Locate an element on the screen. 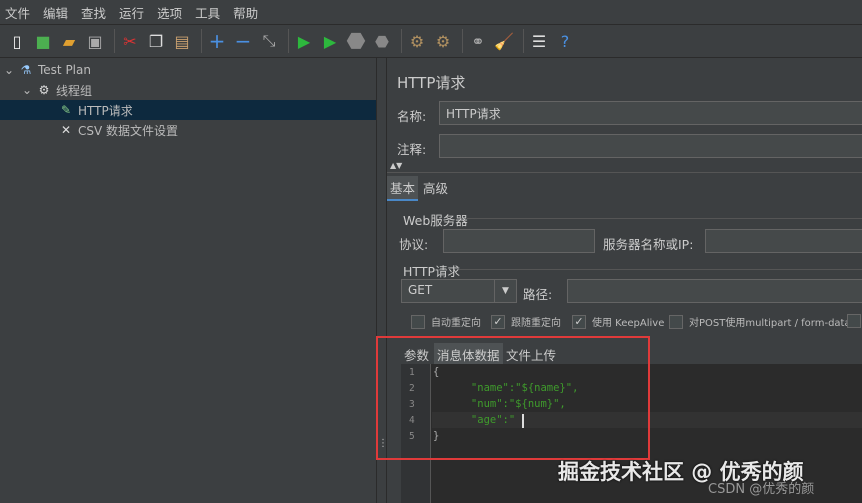 The height and width of the screenshot is (503, 862). tree-node-csv-config: ✕ CSV 数据文件设置 is located at coordinates (118, 130).